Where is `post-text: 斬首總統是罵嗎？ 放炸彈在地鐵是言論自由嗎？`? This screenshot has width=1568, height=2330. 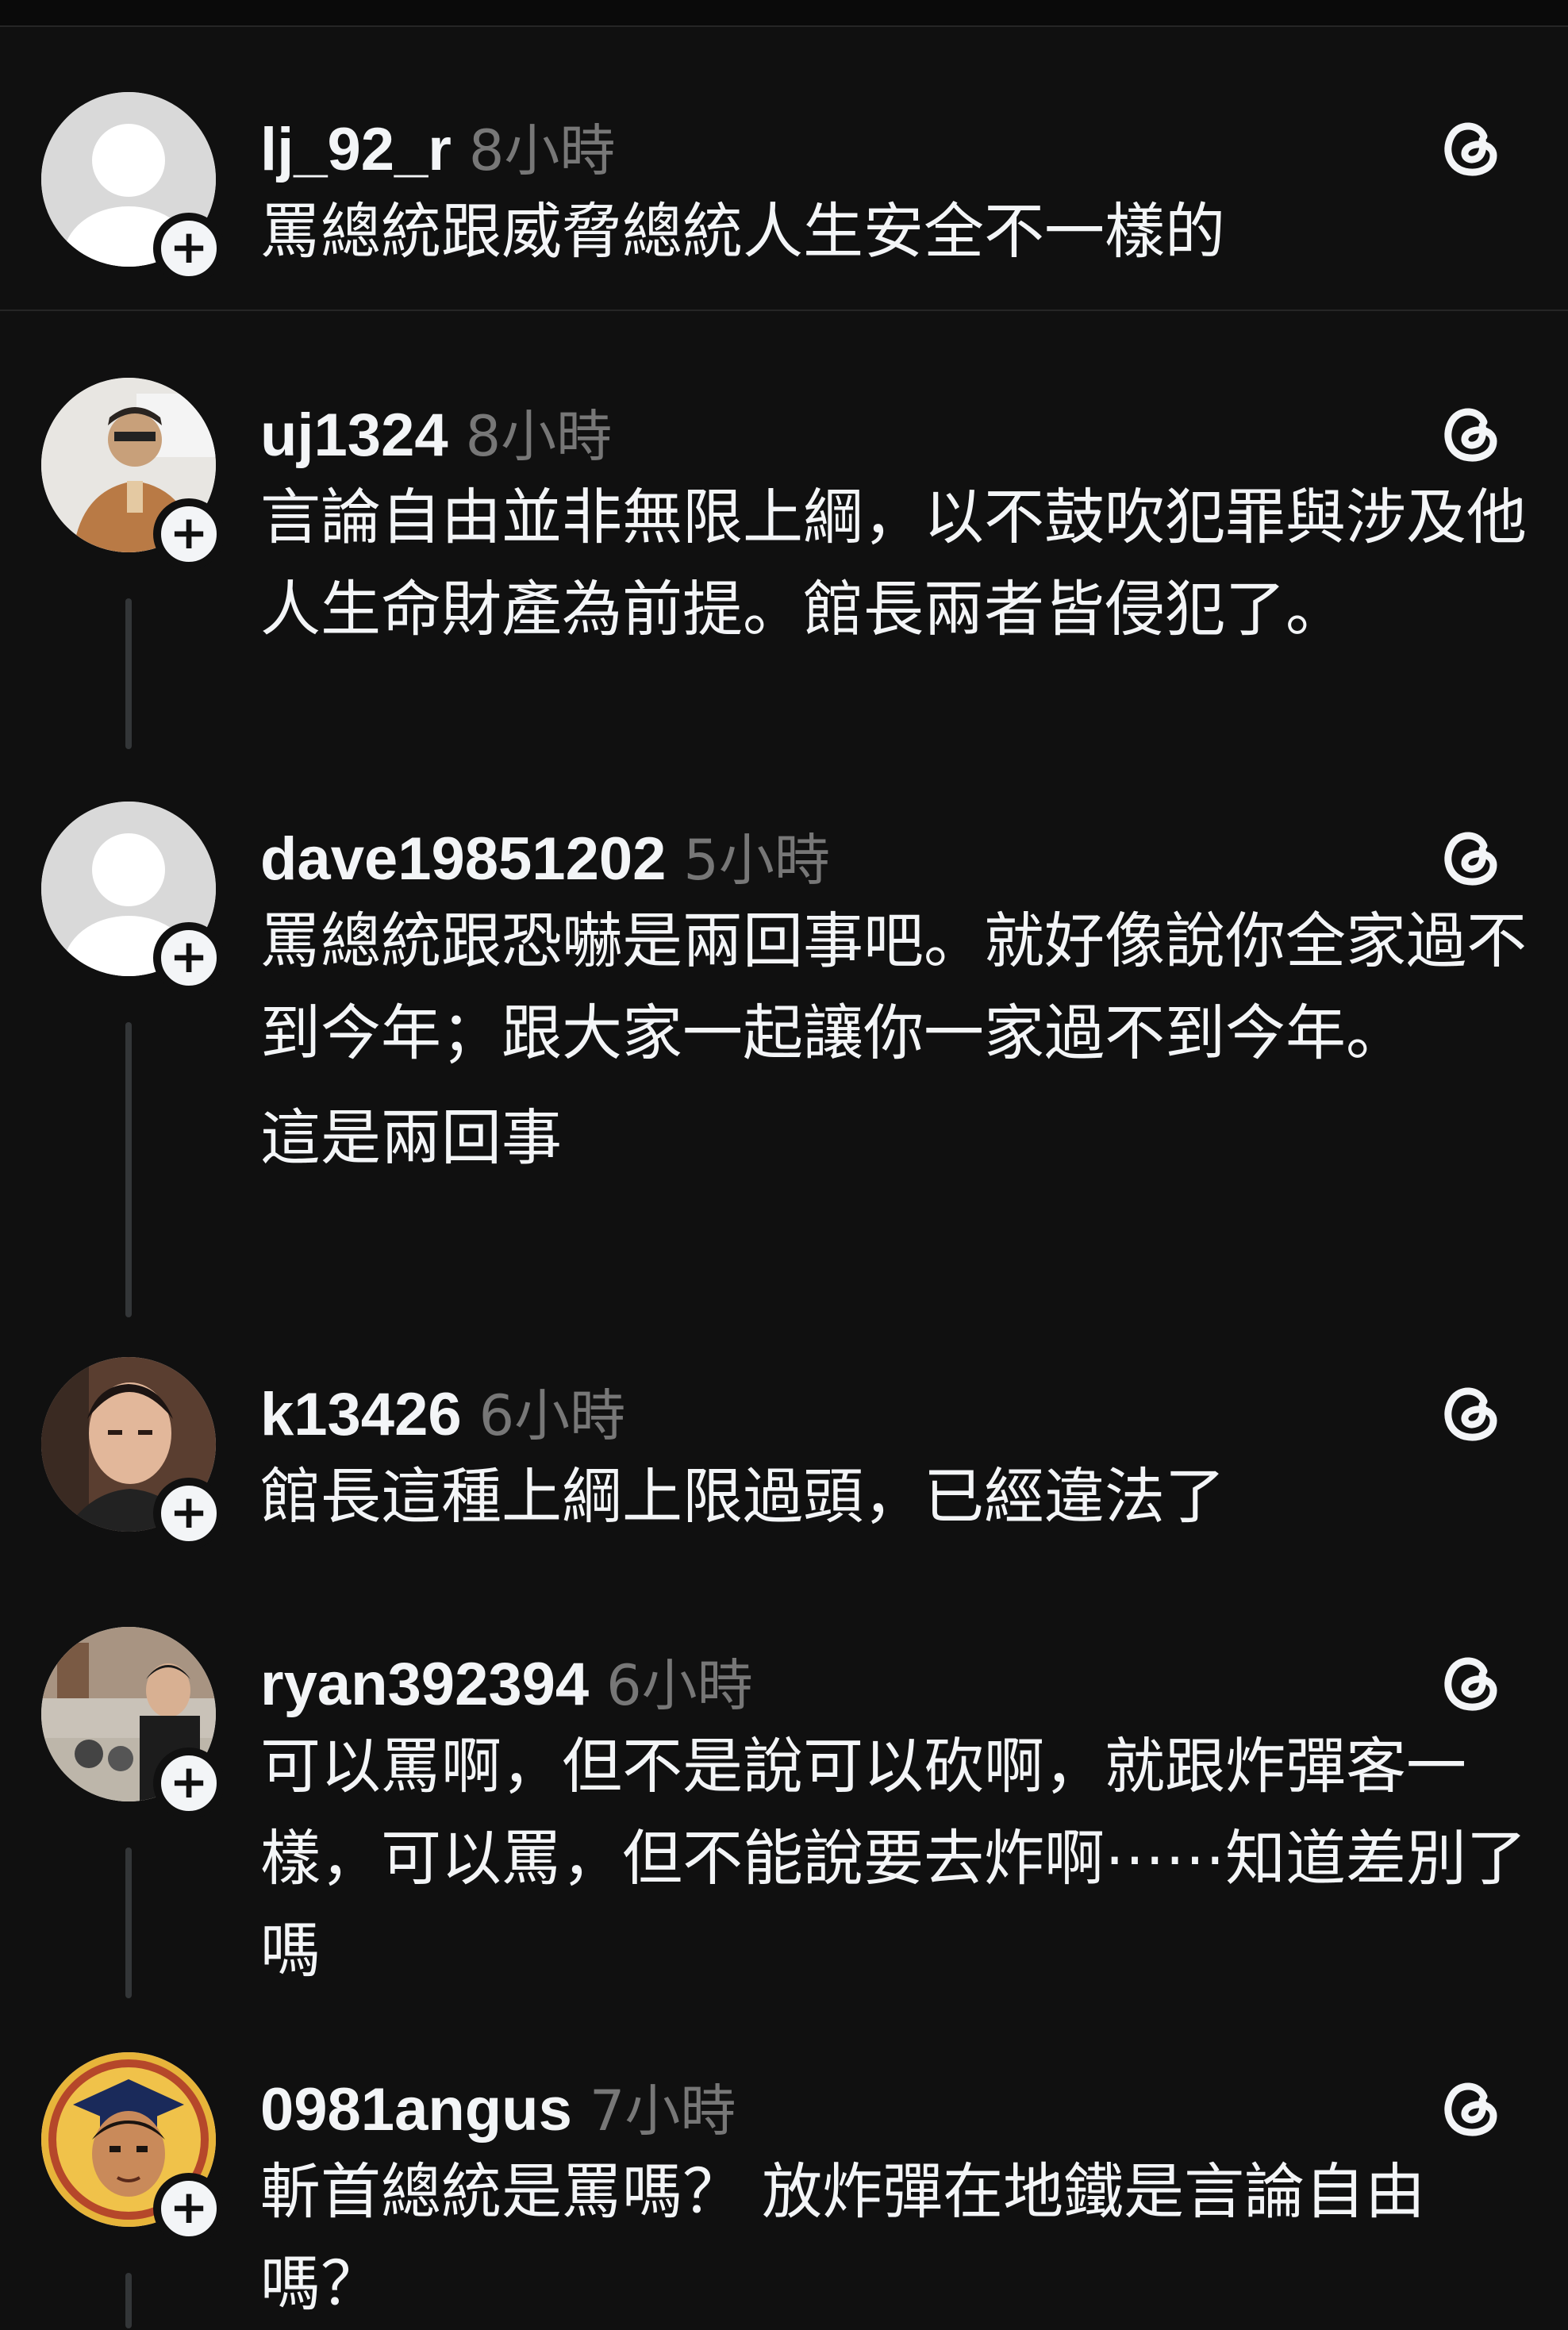
post-text: 斬首總統是罵嗎？ 放炸彈在地鐵是言論自由嗎？ is located at coordinates (895, 2238).